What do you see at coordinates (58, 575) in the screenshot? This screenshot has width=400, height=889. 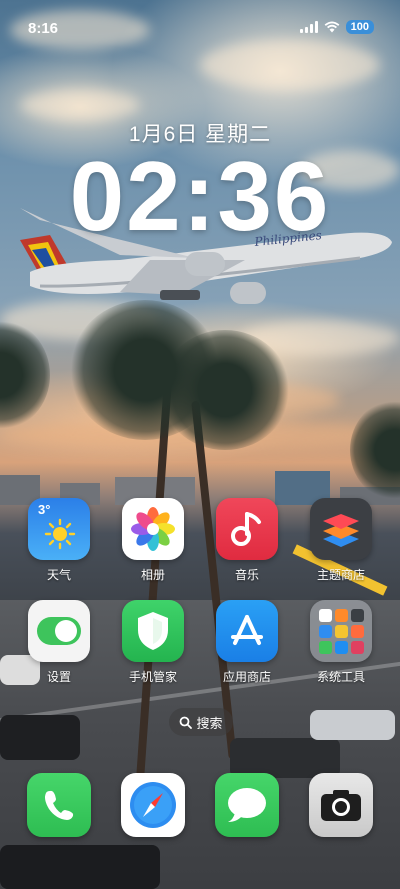 I see `app-label: 天气` at bounding box center [58, 575].